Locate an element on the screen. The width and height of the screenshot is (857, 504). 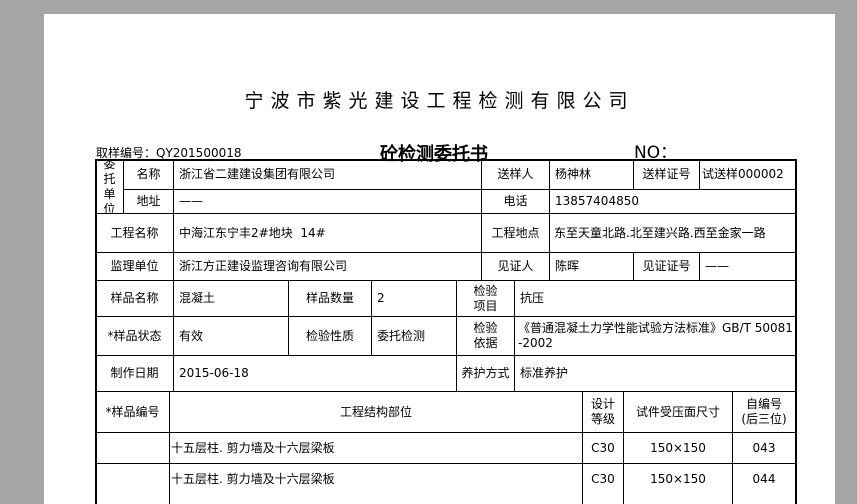
location-label: 工程地点 is located at coordinates (515, 232).